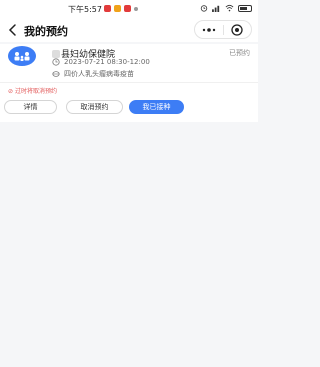 This screenshot has height=367, width=320. I want to click on status-bar: 下午5:57, so click(129, 9).